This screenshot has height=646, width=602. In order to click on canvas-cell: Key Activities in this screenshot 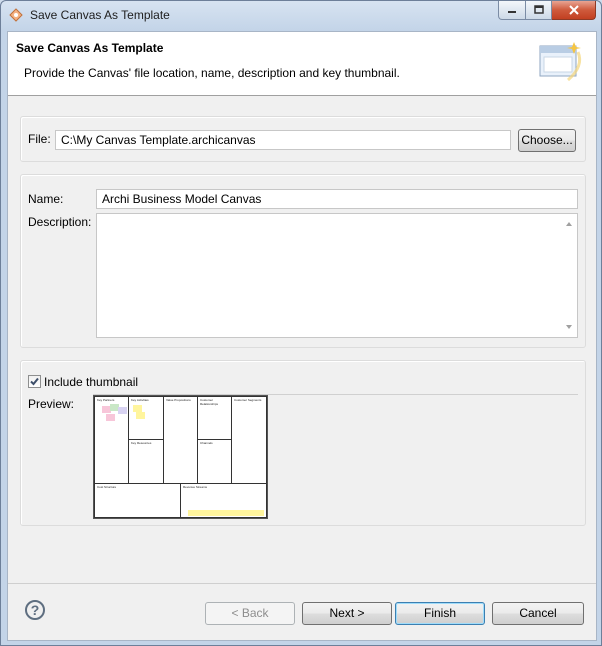, I will do `click(146, 418)`.